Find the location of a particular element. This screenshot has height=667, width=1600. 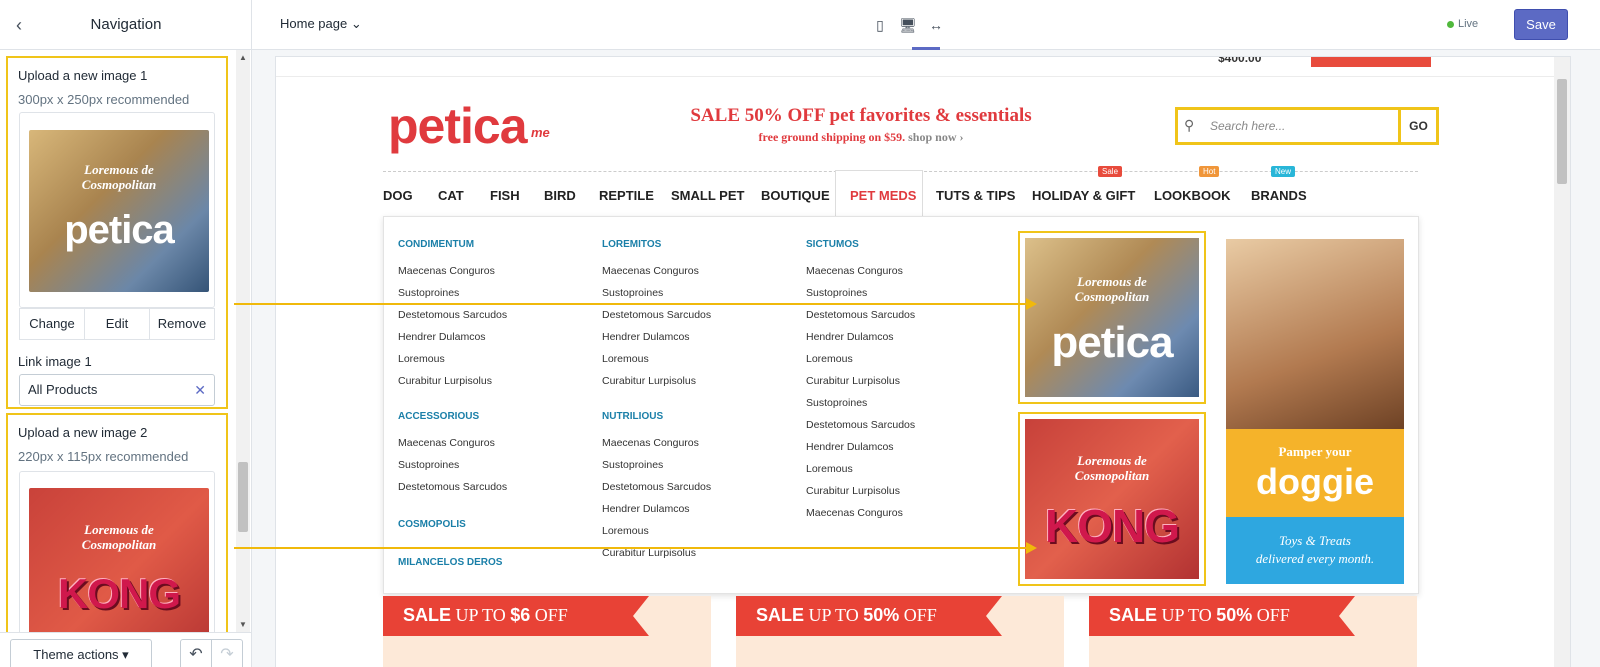

theme-actions-button: Theme actions ▾ is located at coordinates (81, 653).